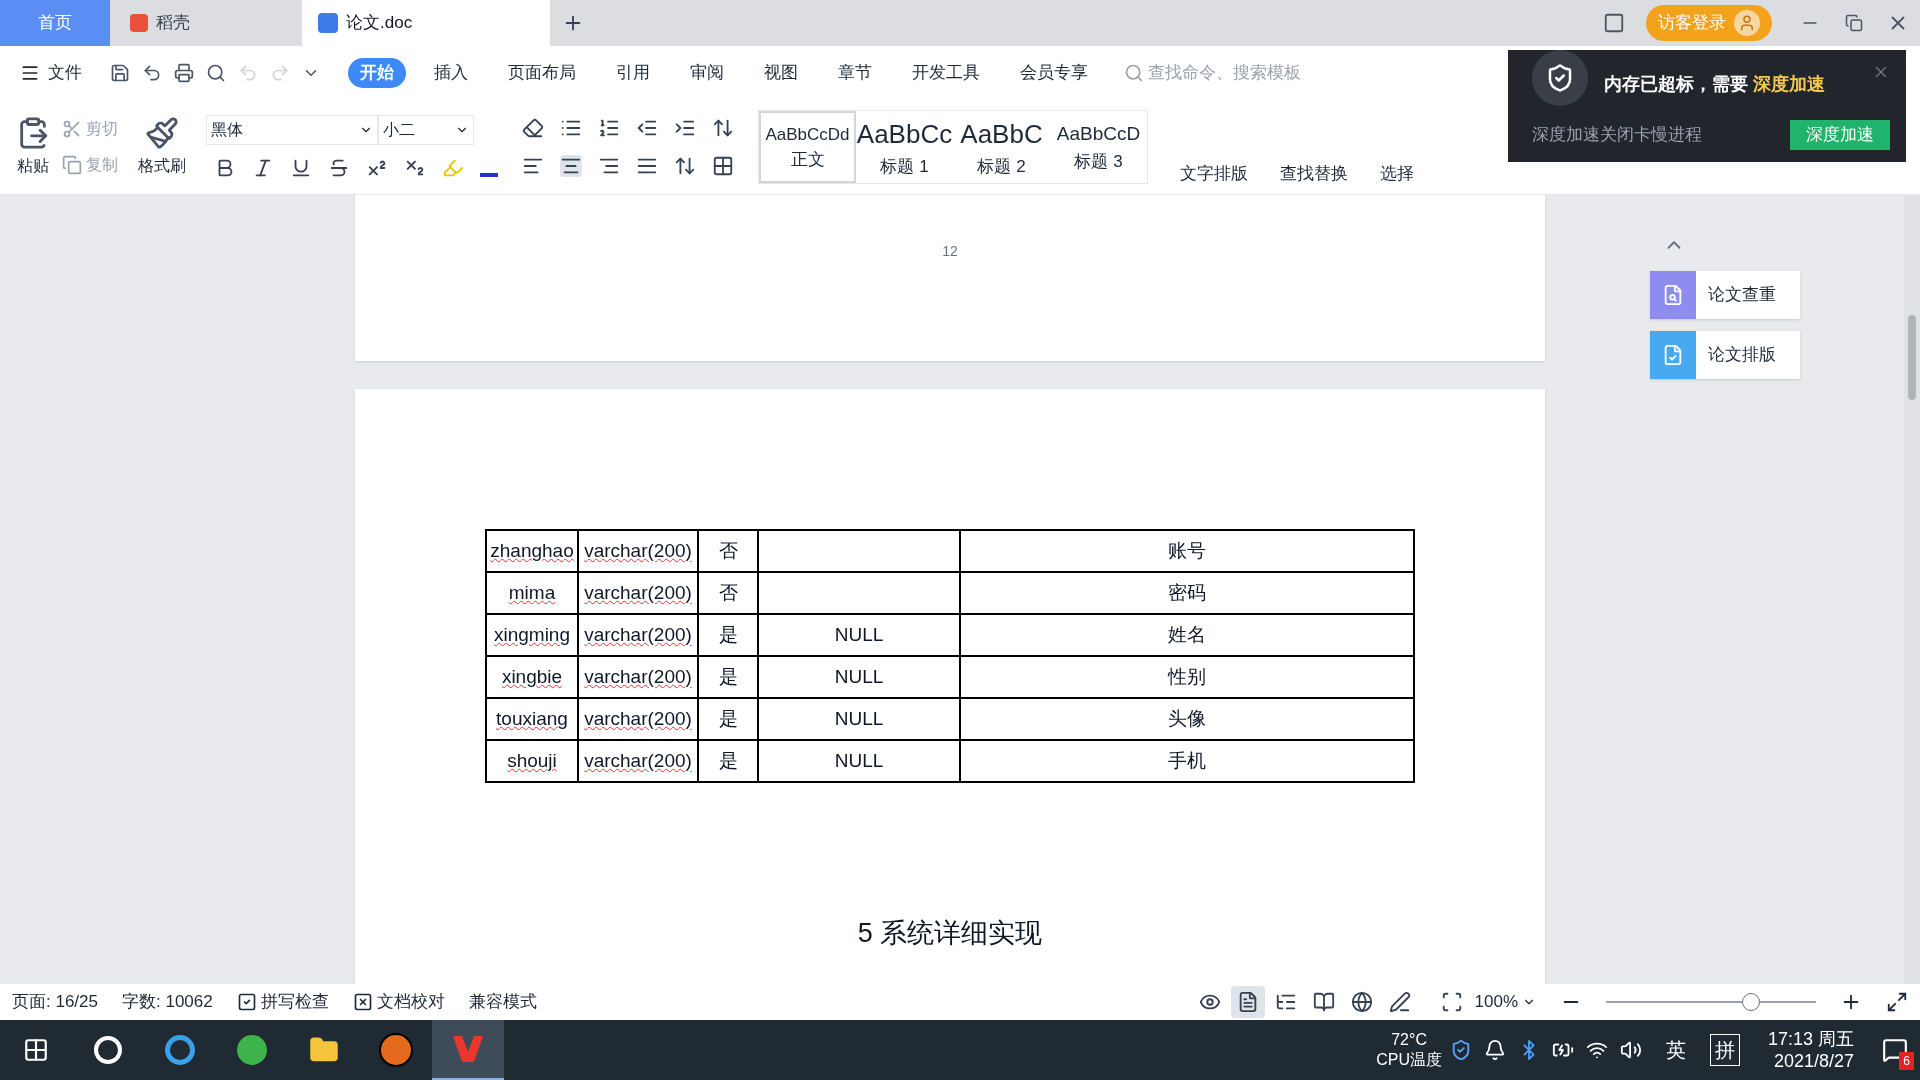 The image size is (1920, 1080). Describe the element at coordinates (1673, 295) in the screenshot. I see `search-document-icon` at that location.